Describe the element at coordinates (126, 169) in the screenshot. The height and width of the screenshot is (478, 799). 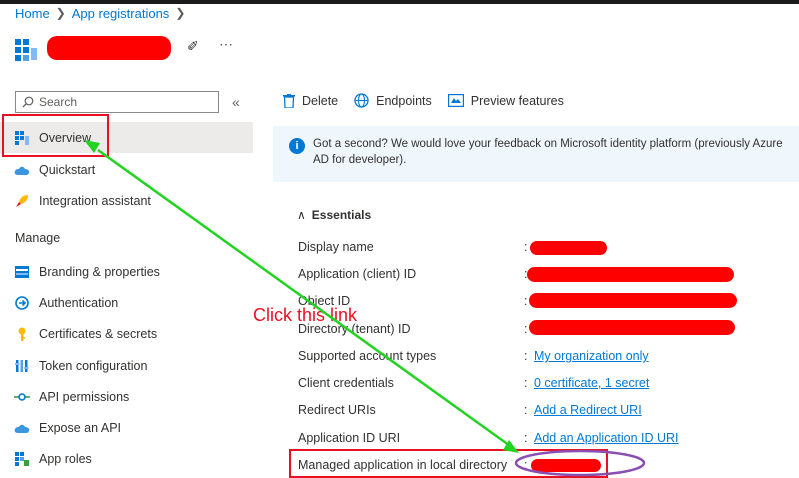
I see `sidebar-item-quickstart: Quickstart` at that location.